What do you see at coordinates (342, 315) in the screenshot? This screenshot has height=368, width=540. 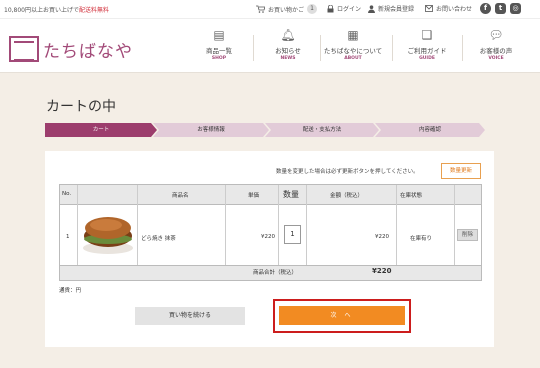 I see `next-button: 次 へ` at bounding box center [342, 315].